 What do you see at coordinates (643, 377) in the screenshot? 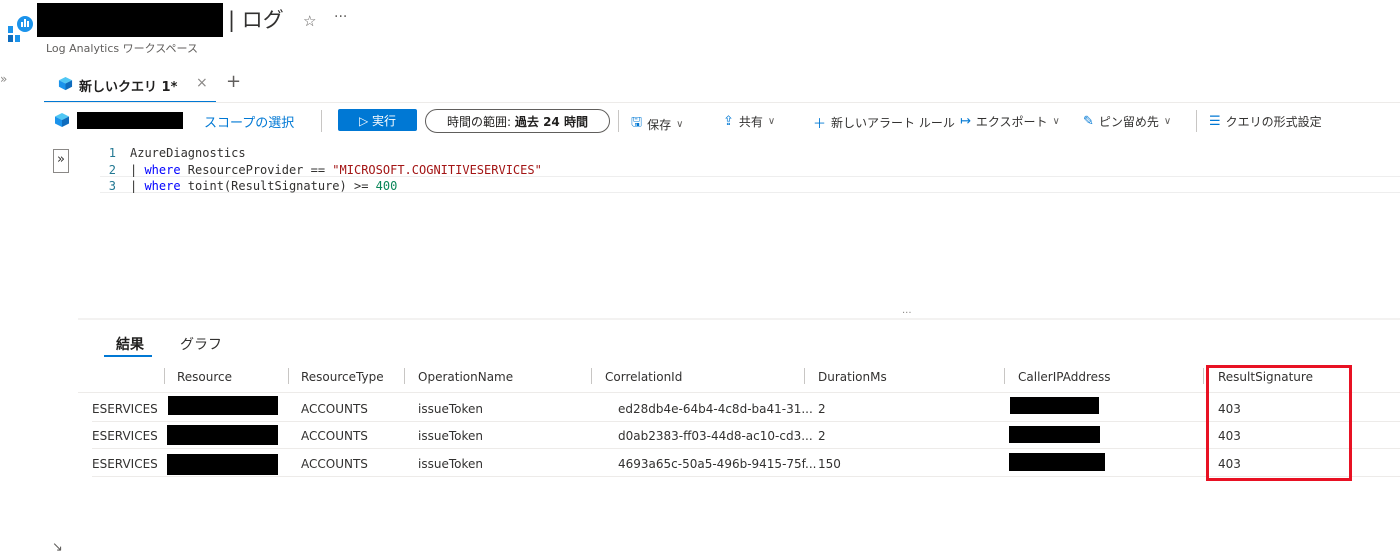
I see `column-header-correlationid: CorrelationId` at bounding box center [643, 377].